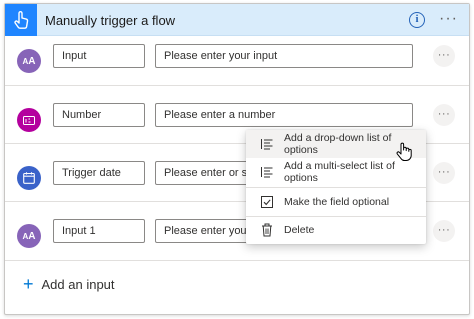  I want to click on menu-item-label: Delete, so click(299, 230).